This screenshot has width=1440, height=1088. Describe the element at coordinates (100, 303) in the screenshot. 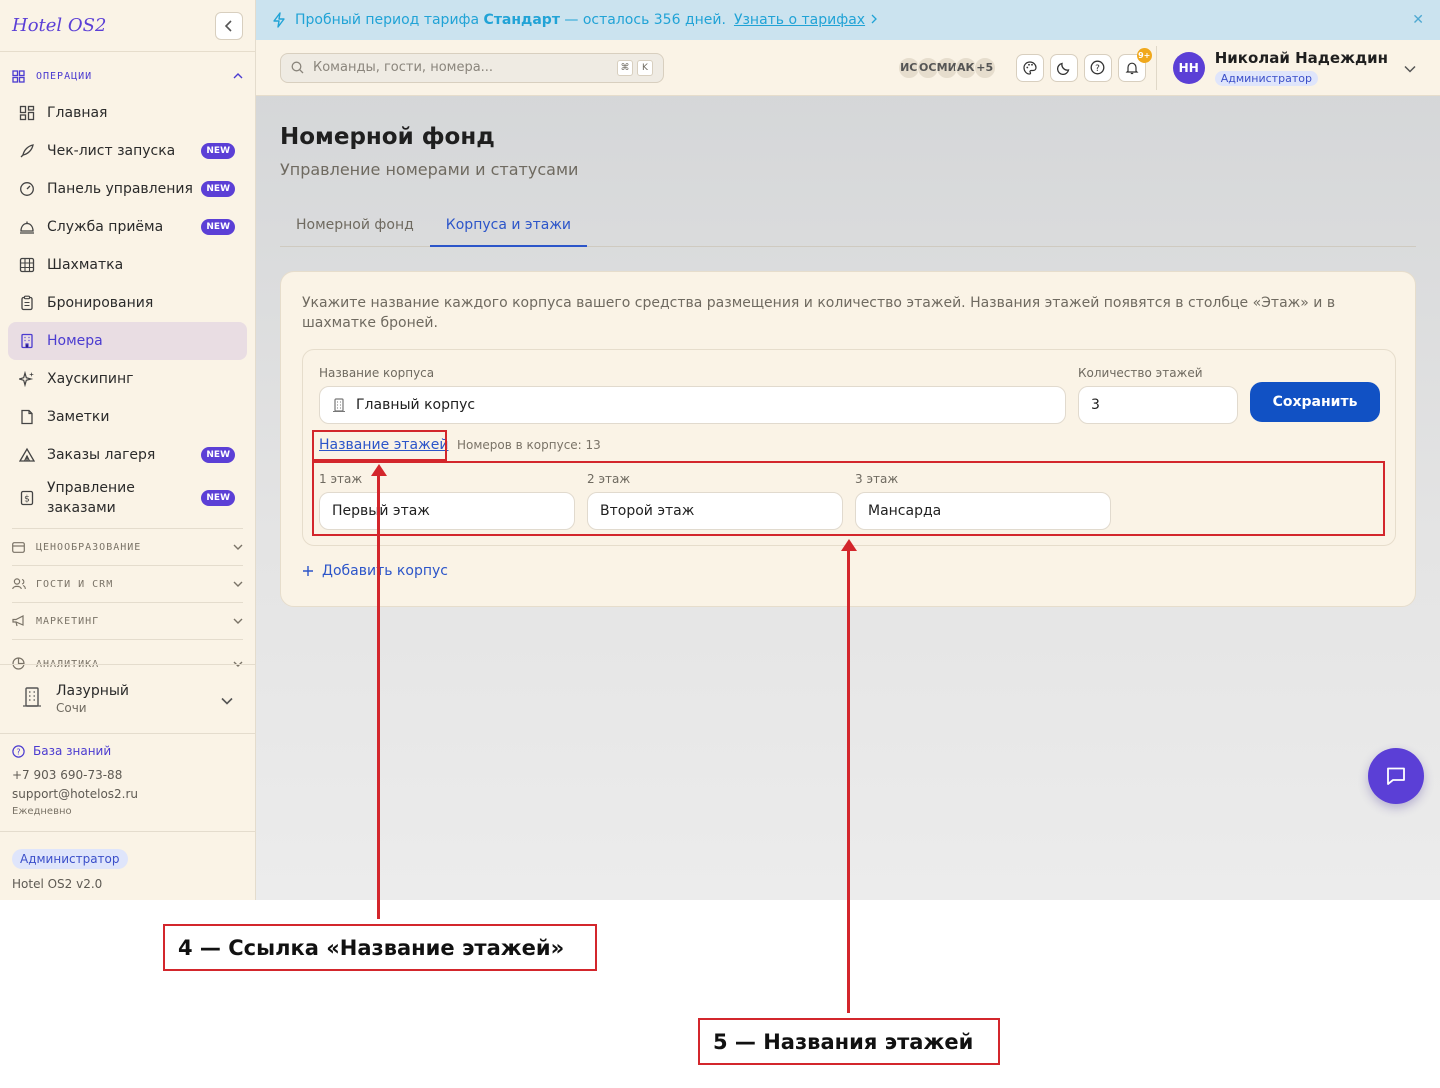

I see `sidebar-item-label: Бронирования` at that location.